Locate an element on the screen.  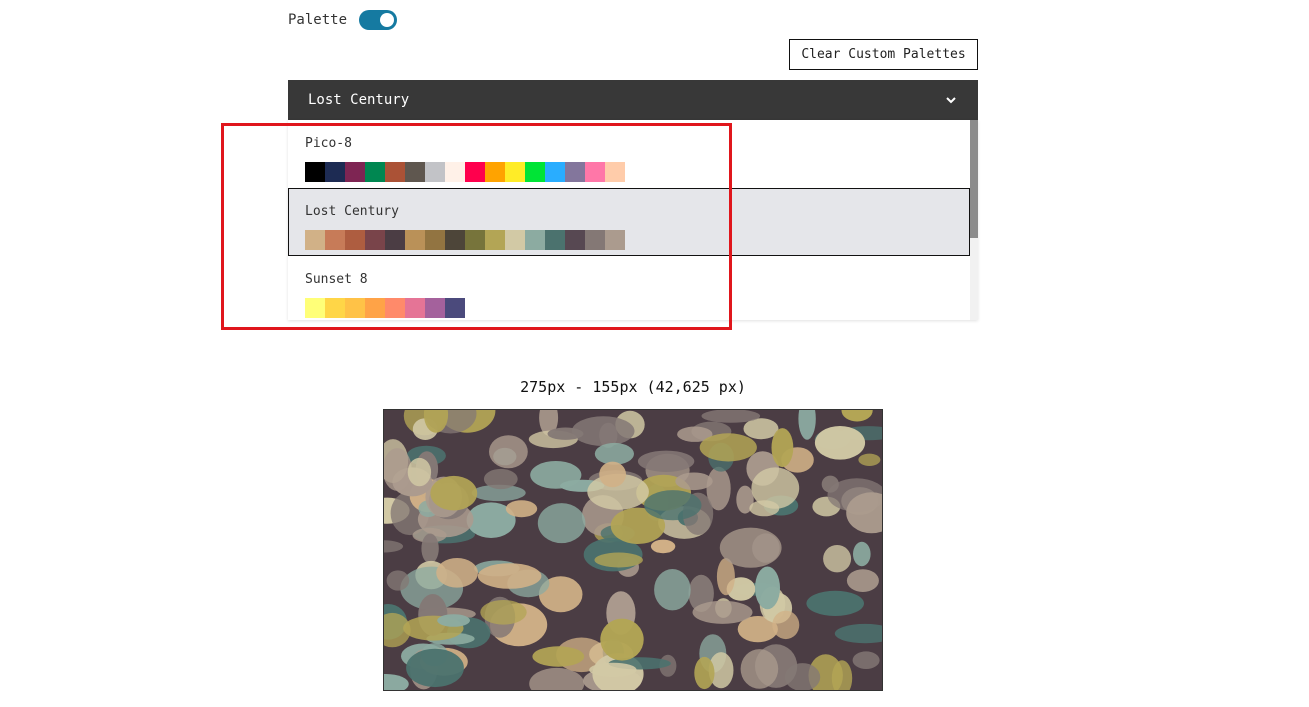
toggle-knob is located at coordinates (387, 20).